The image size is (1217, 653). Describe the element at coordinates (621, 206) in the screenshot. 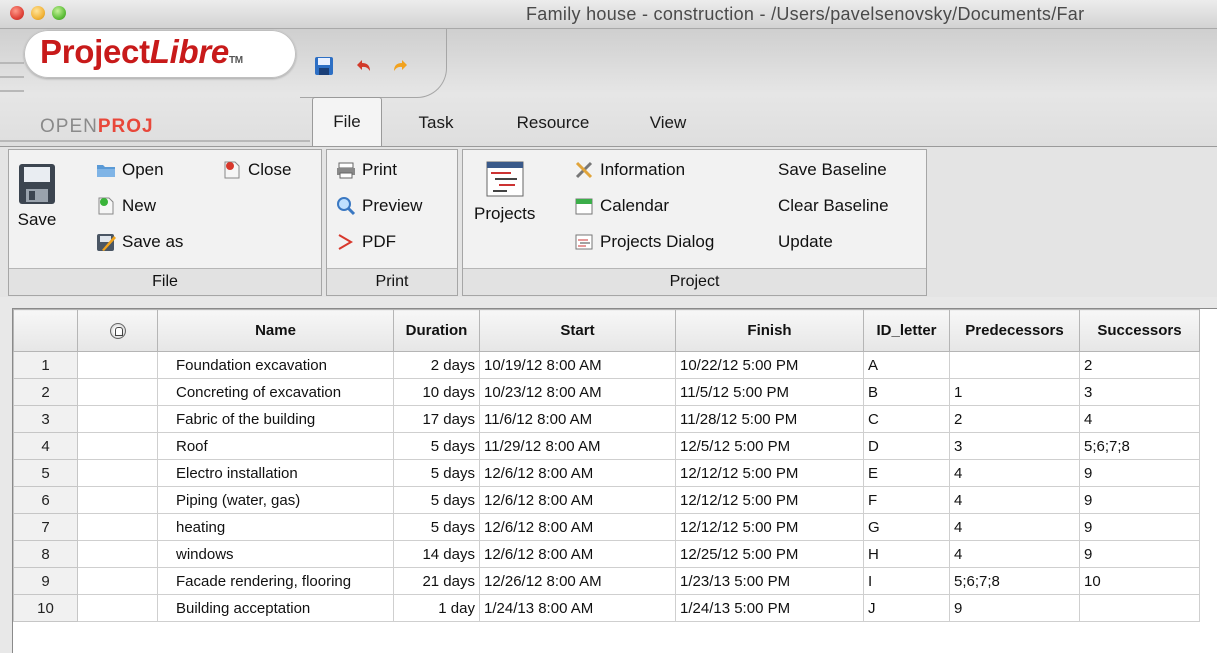

I see `calendar-button: Calendar` at that location.